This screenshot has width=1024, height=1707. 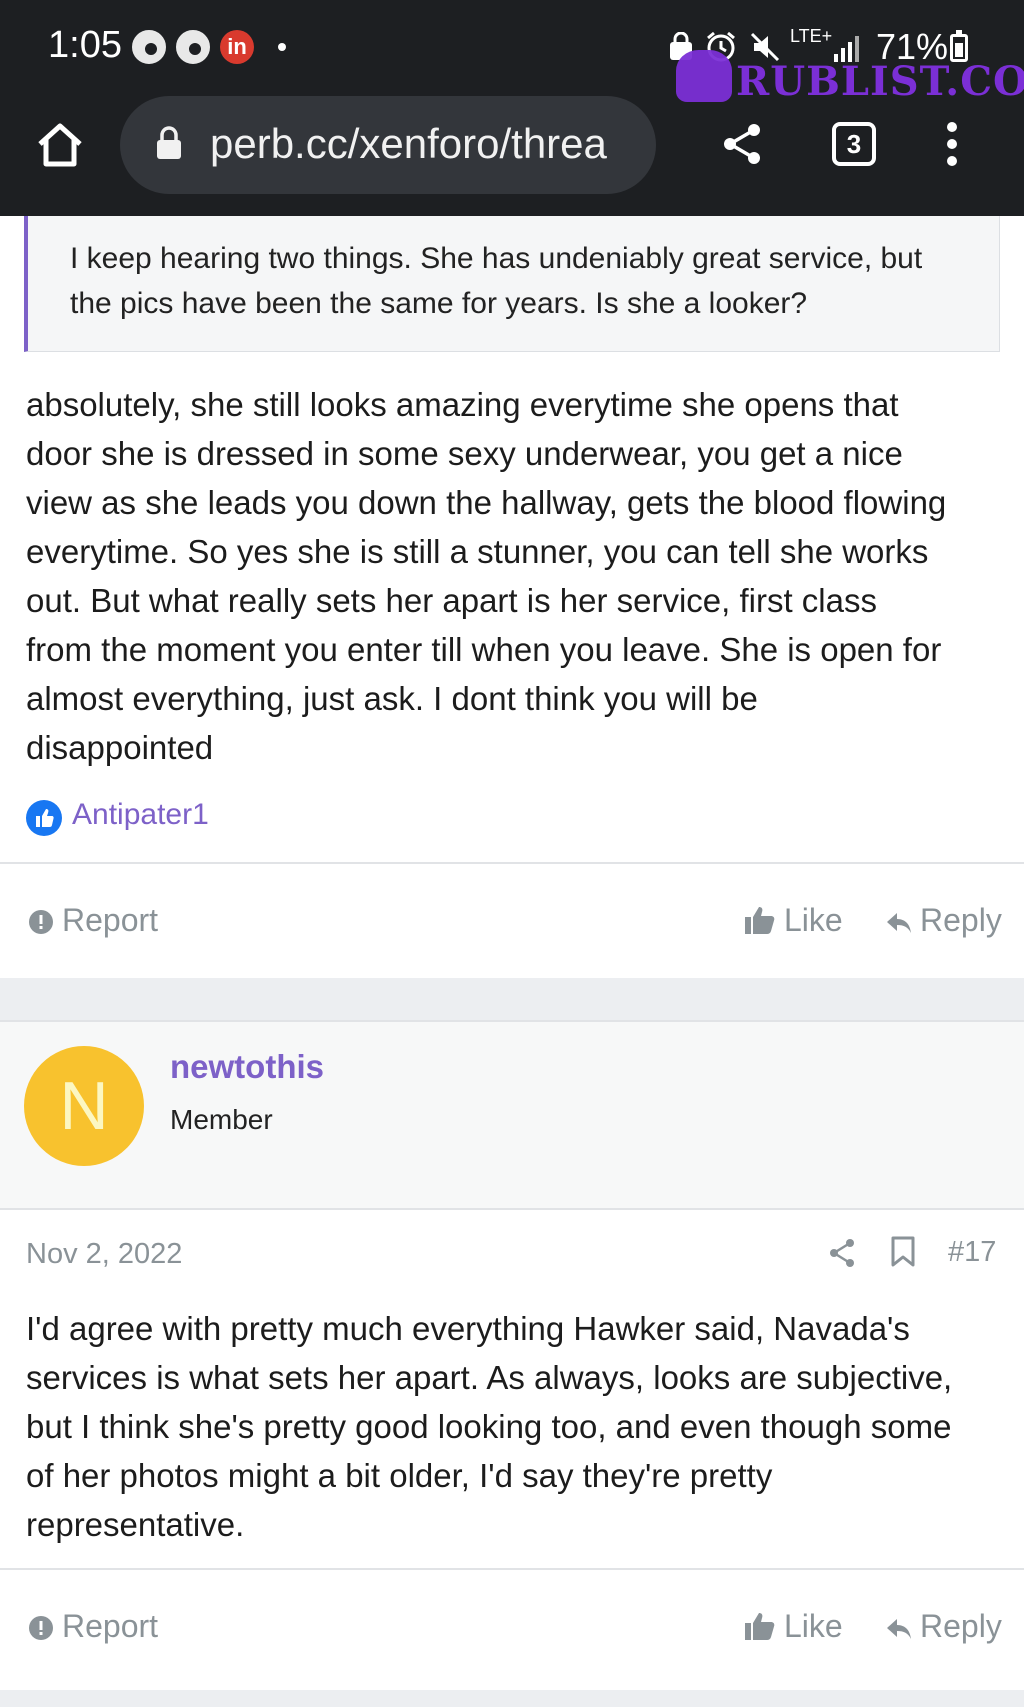 I want to click on url-text: perb.cc/xenforo/threa, so click(x=408, y=143).